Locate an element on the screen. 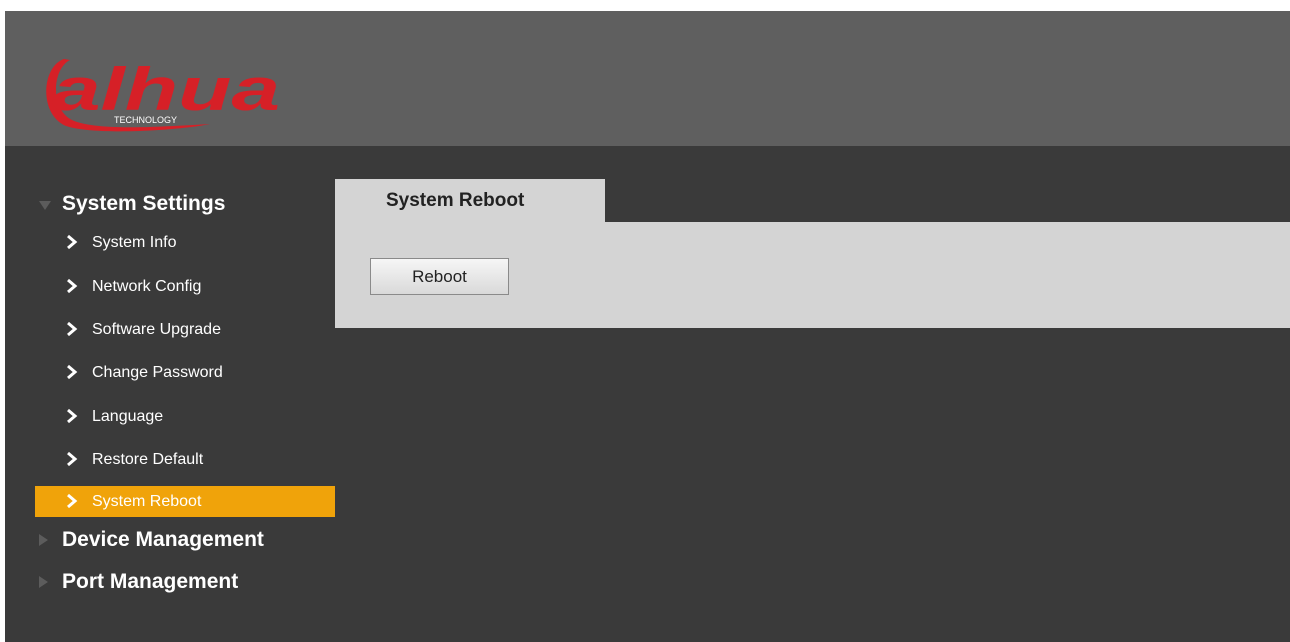 The image size is (1290, 642). sidebar-item-label: Software Upgrade is located at coordinates (156, 329).